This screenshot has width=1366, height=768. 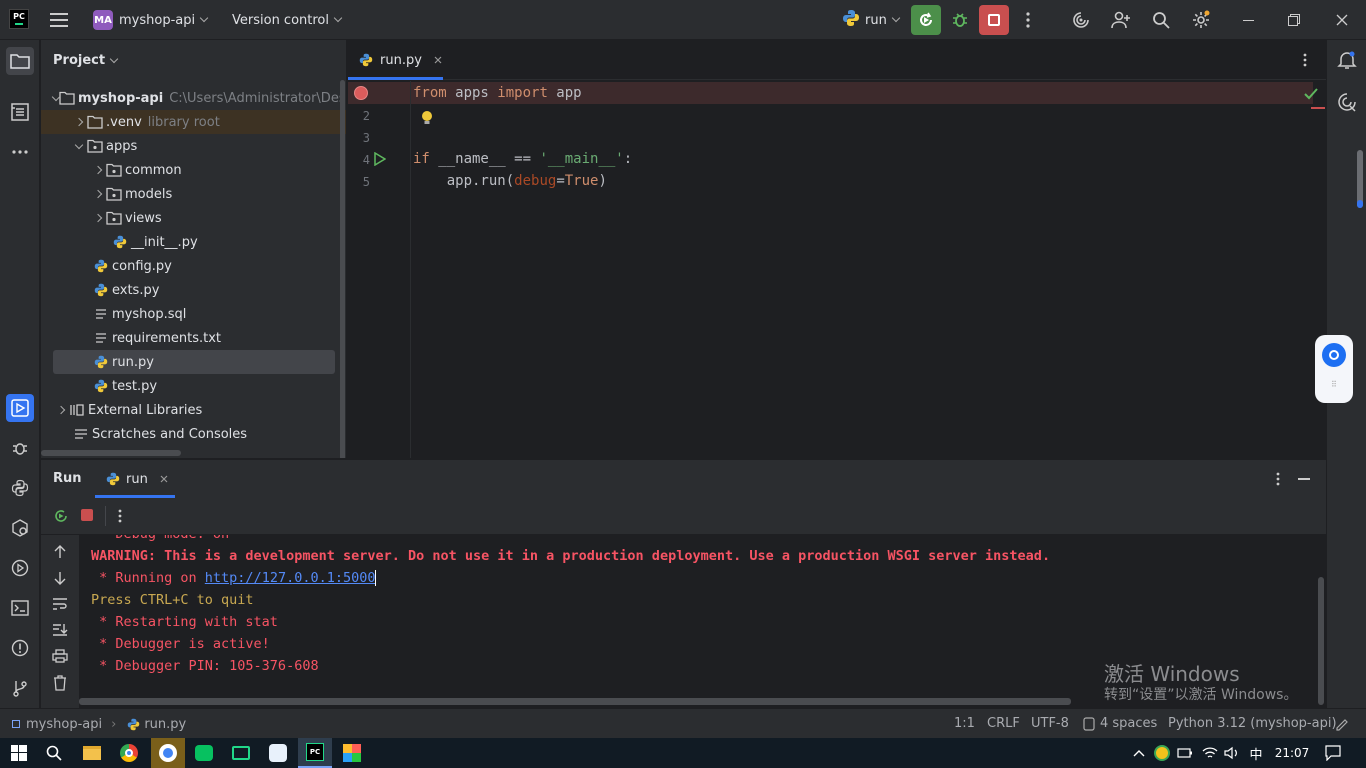 What do you see at coordinates (1050, 723) in the screenshot?
I see `file-encoding: UTF-8` at bounding box center [1050, 723].